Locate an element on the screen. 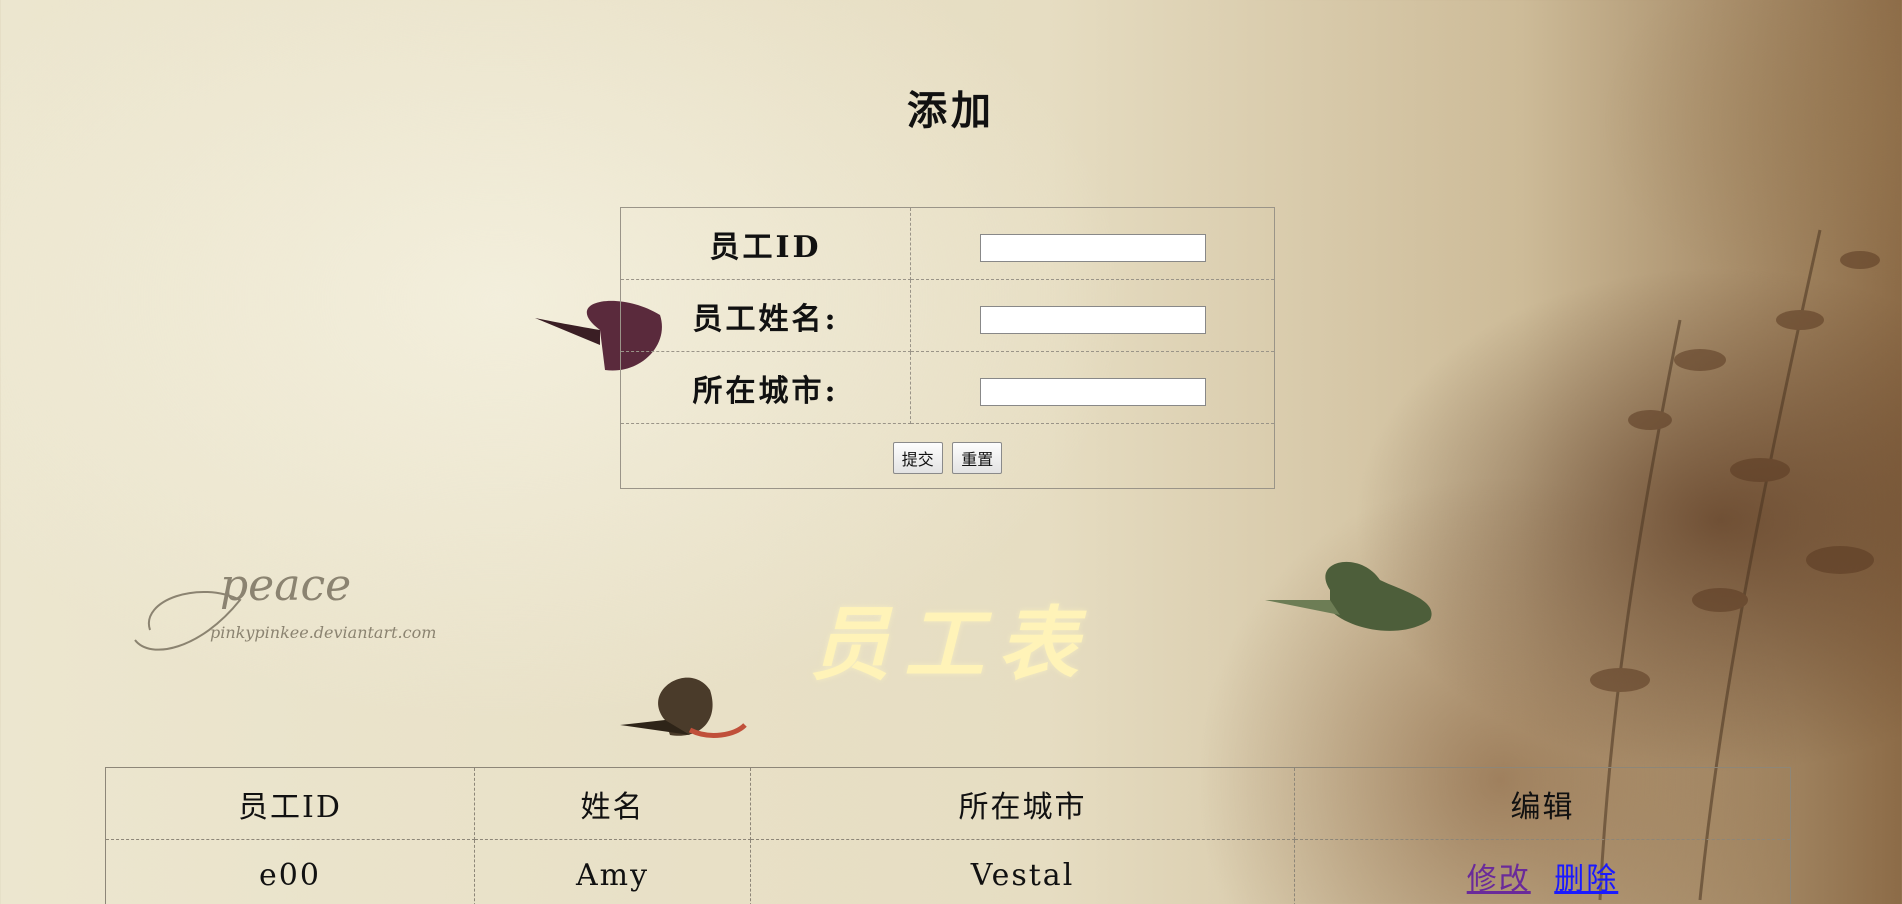  cell-employee-name: Amy is located at coordinates (612, 871).